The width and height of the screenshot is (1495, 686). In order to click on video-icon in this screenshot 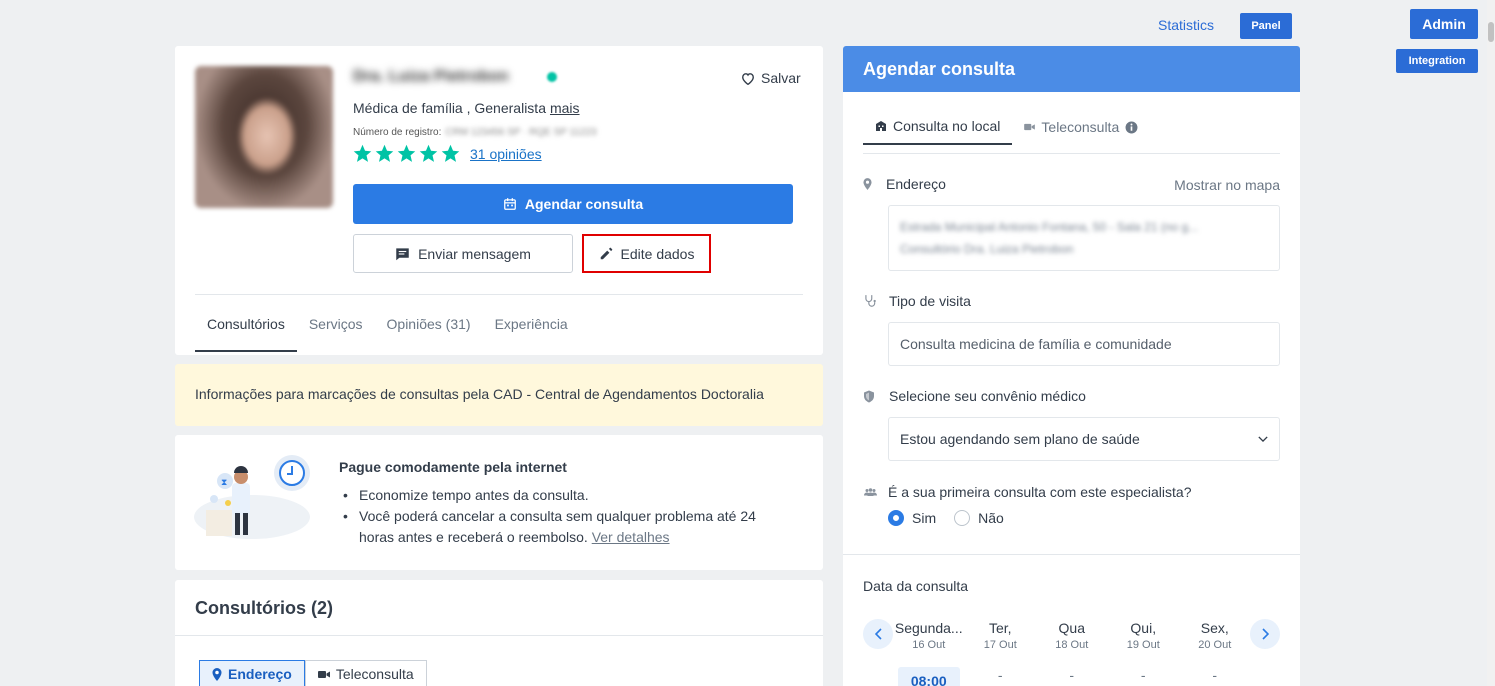, I will do `click(1030, 127)`.